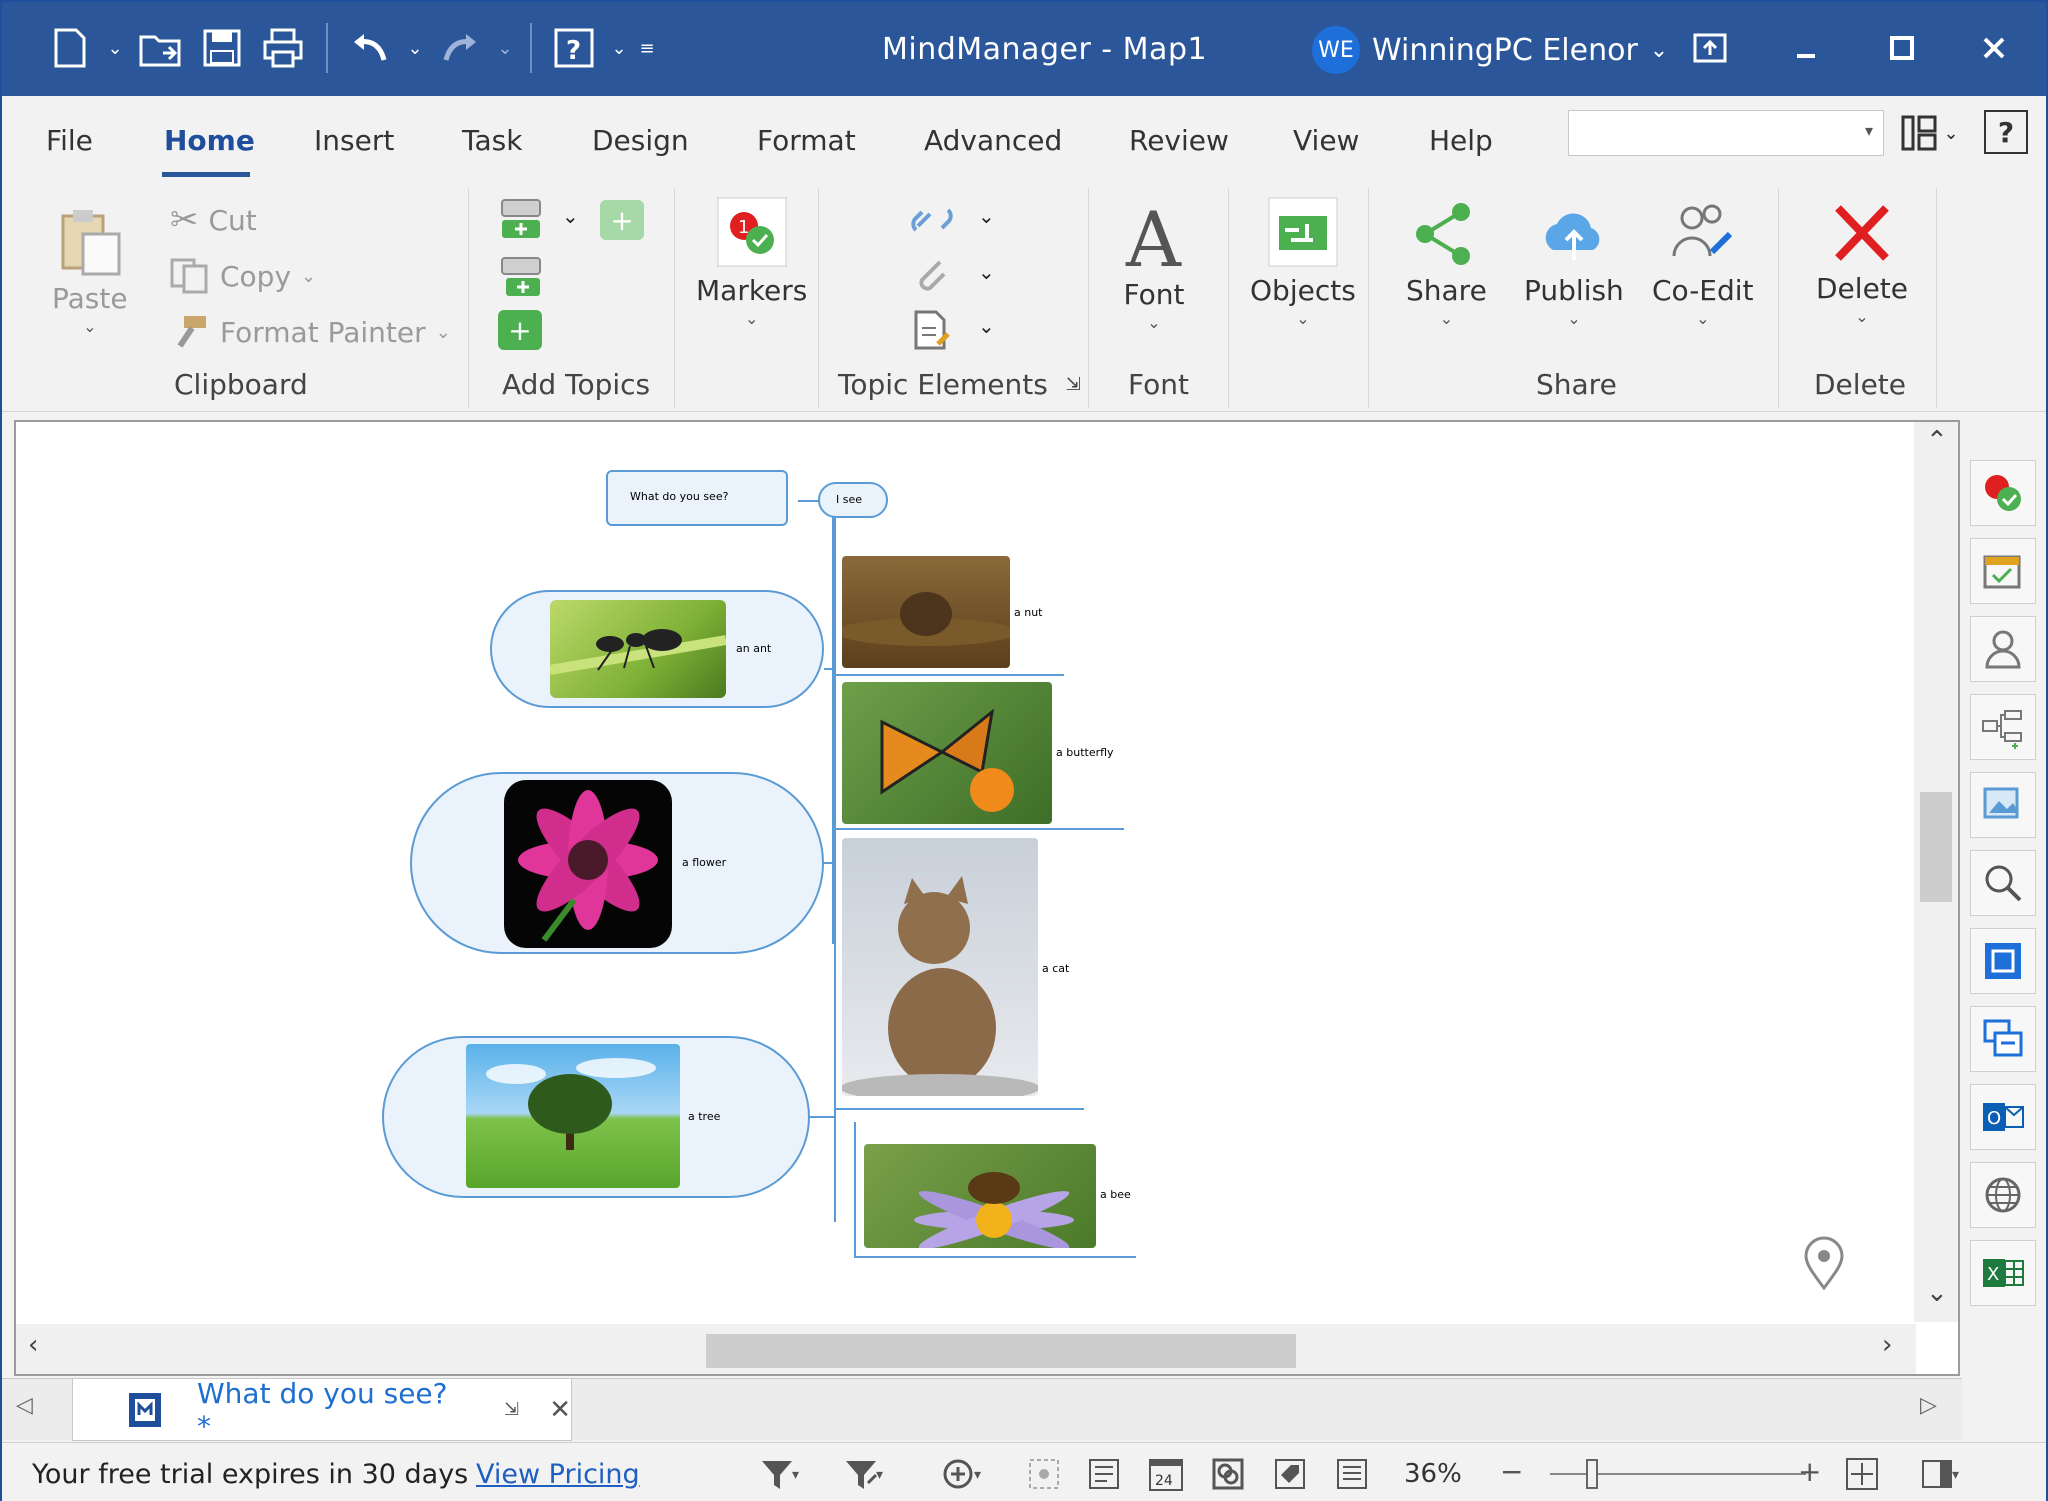 The image size is (2048, 1501). What do you see at coordinates (1511, 1471) in the screenshot?
I see `zoom-out-icon: −` at bounding box center [1511, 1471].